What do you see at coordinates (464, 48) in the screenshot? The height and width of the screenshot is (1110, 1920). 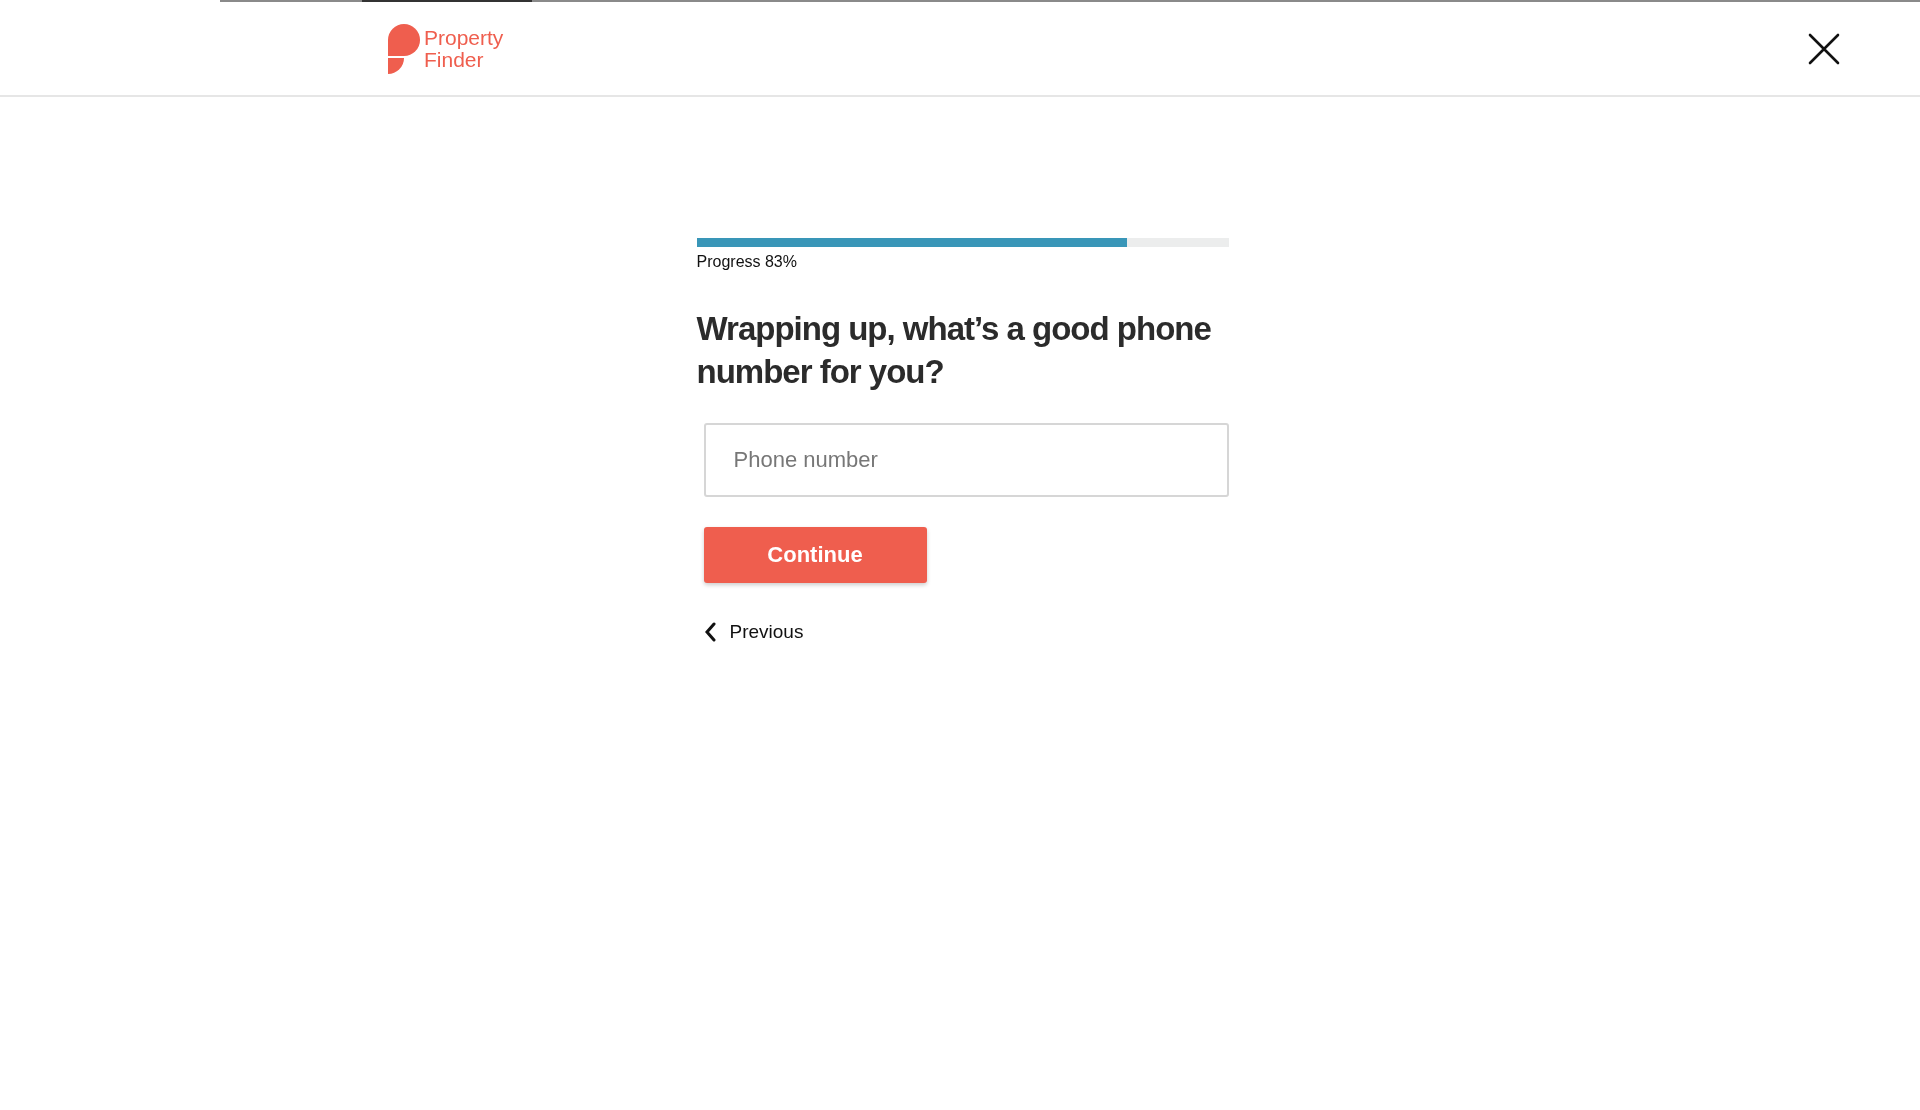 I see `logo-text: Property Finder` at bounding box center [464, 48].